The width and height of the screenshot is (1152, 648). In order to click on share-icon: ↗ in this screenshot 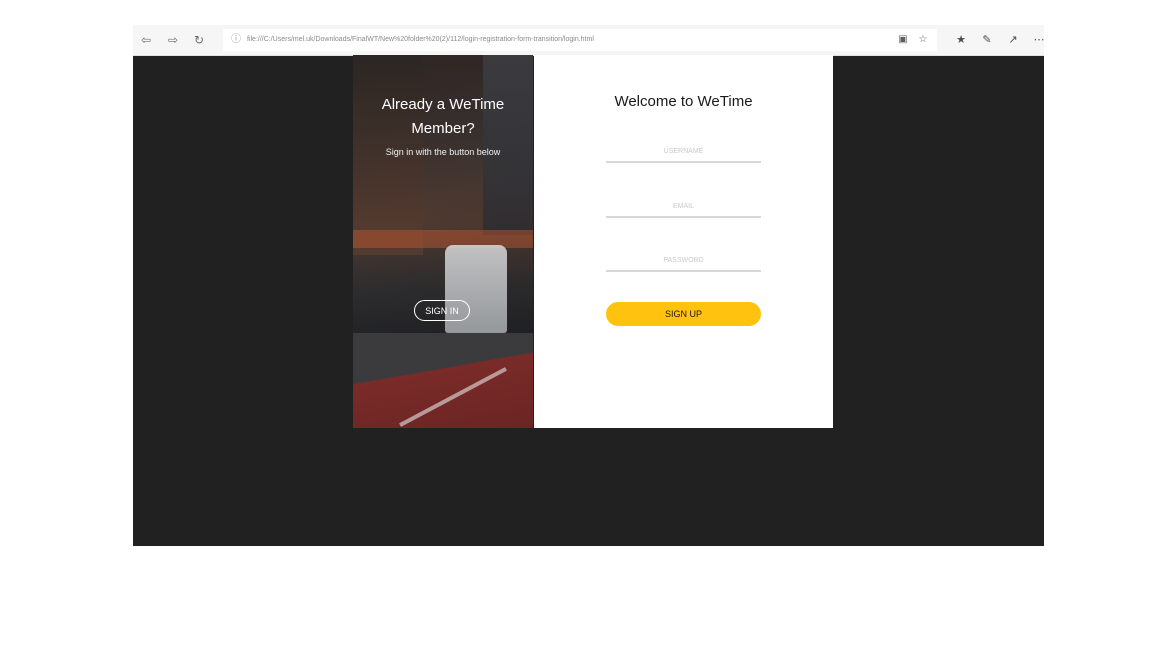, I will do `click(1013, 40)`.